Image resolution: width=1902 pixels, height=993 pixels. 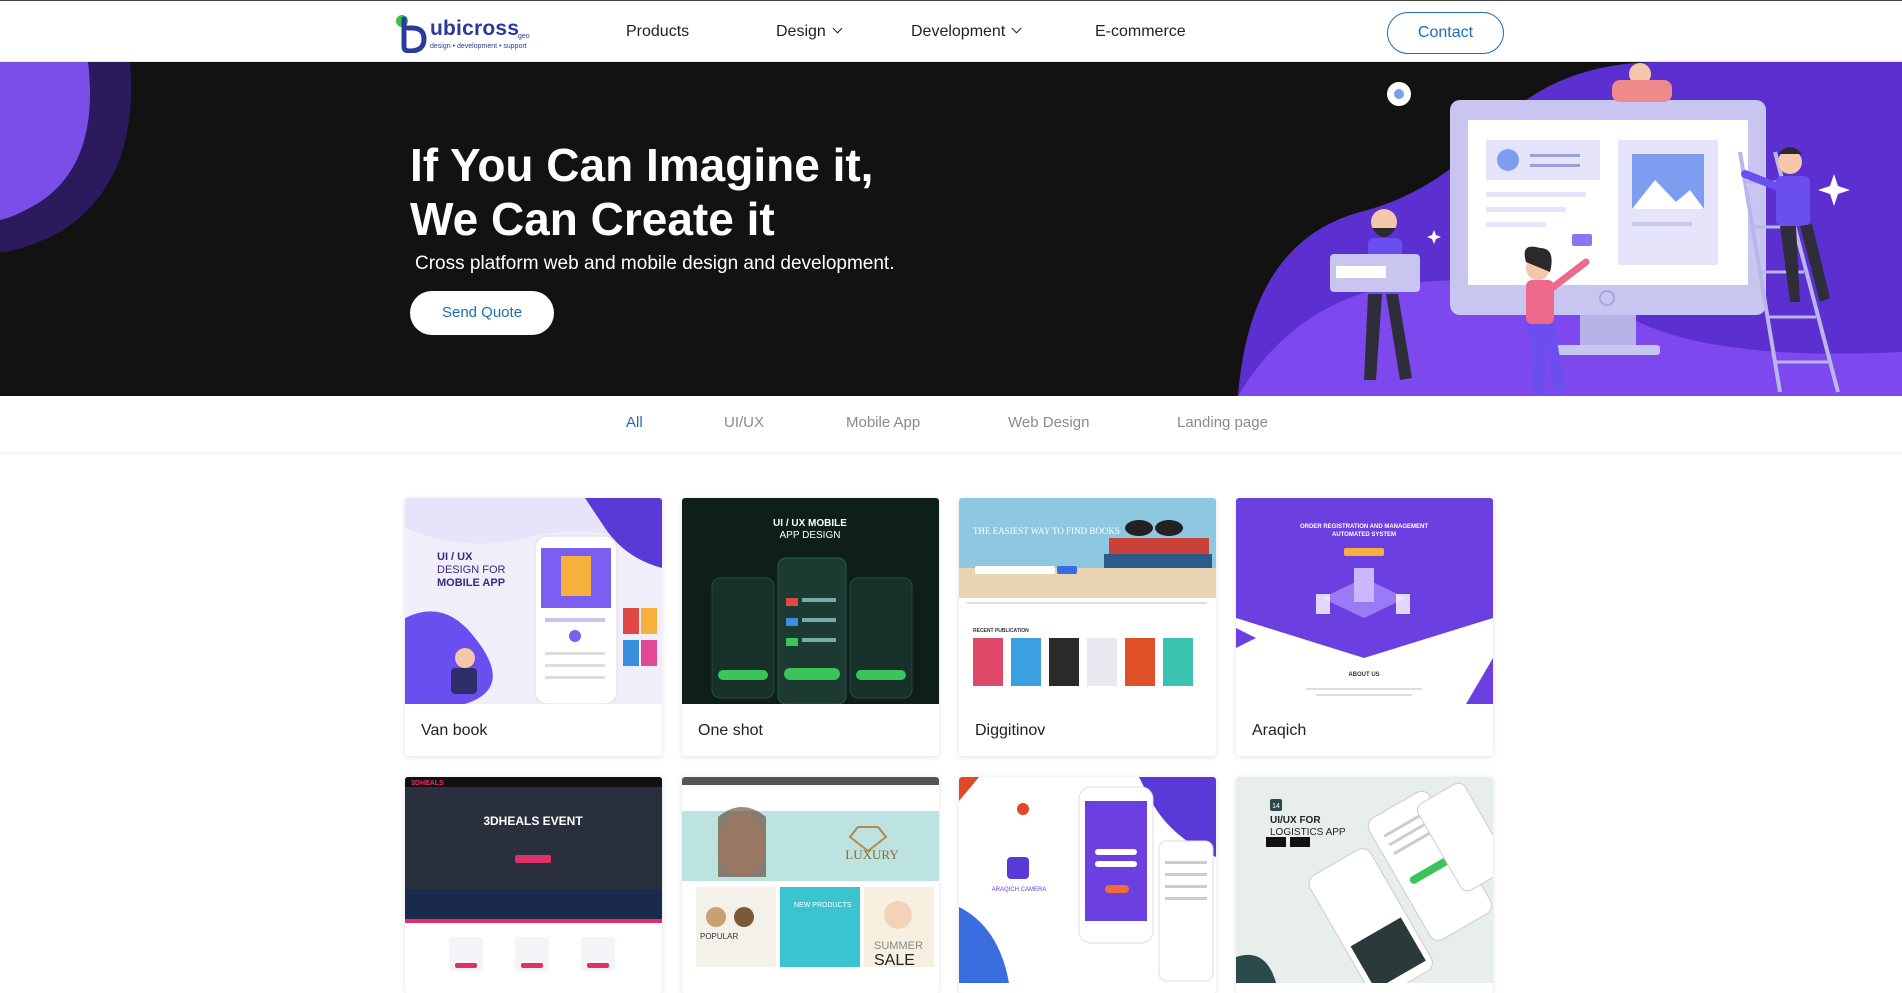 I want to click on card-thumbnail: 14 UI/UX FOR LOGISTICS APP, so click(x=1364, y=880).